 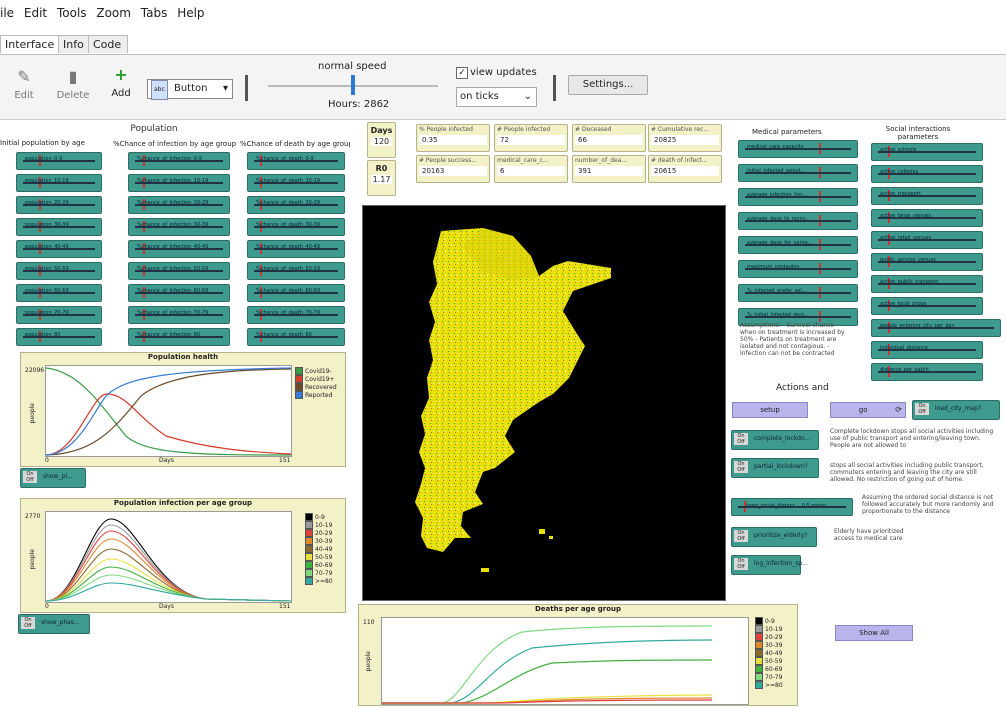 I want to click on death-chance-slider: %chance_of_death_30-39, so click(x=296, y=227).